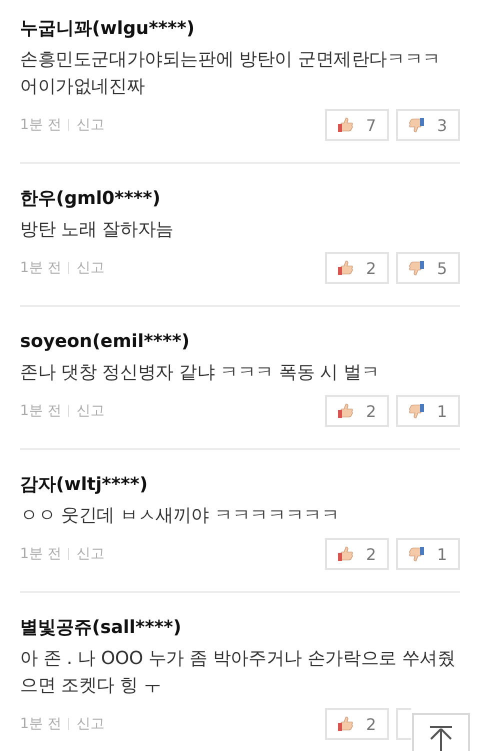 The width and height of the screenshot is (480, 751). I want to click on comment-text: 손흥민도군대가야되는판에 방탄이 군면제란다ㅋㅋㅋ 어이가없네진짜, so click(231, 73).